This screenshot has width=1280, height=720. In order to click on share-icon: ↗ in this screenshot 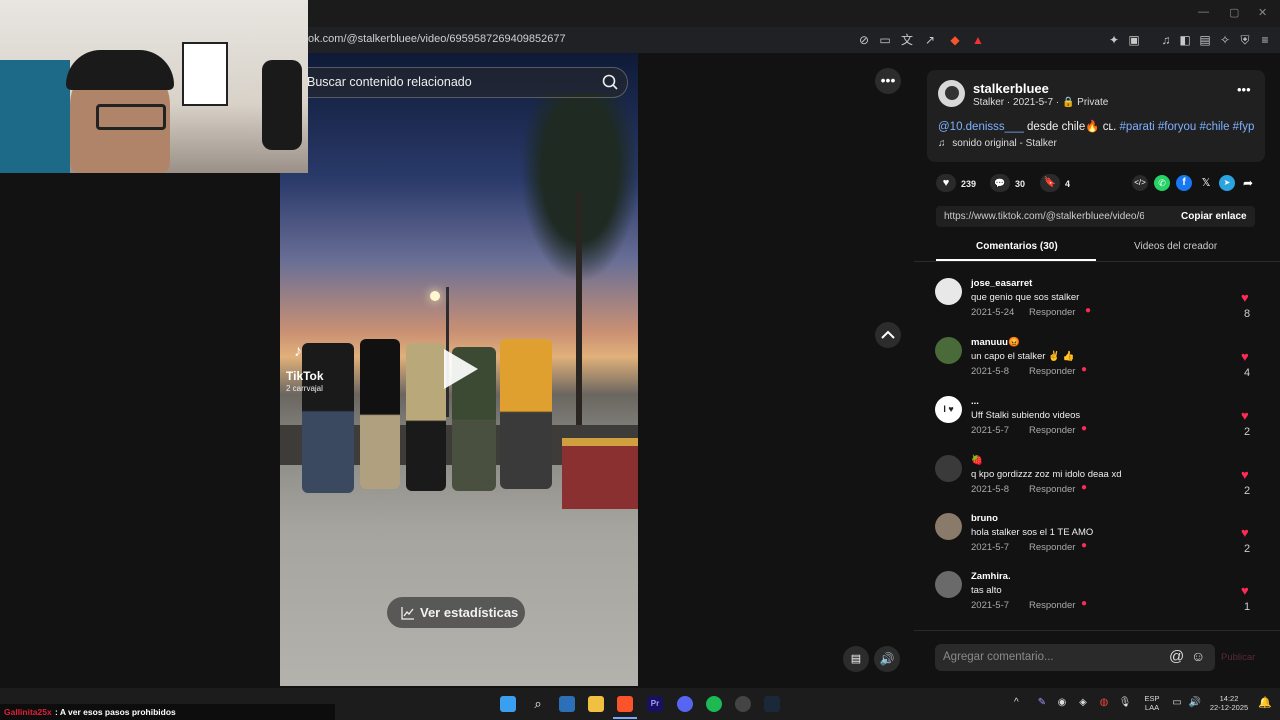, I will do `click(930, 40)`.